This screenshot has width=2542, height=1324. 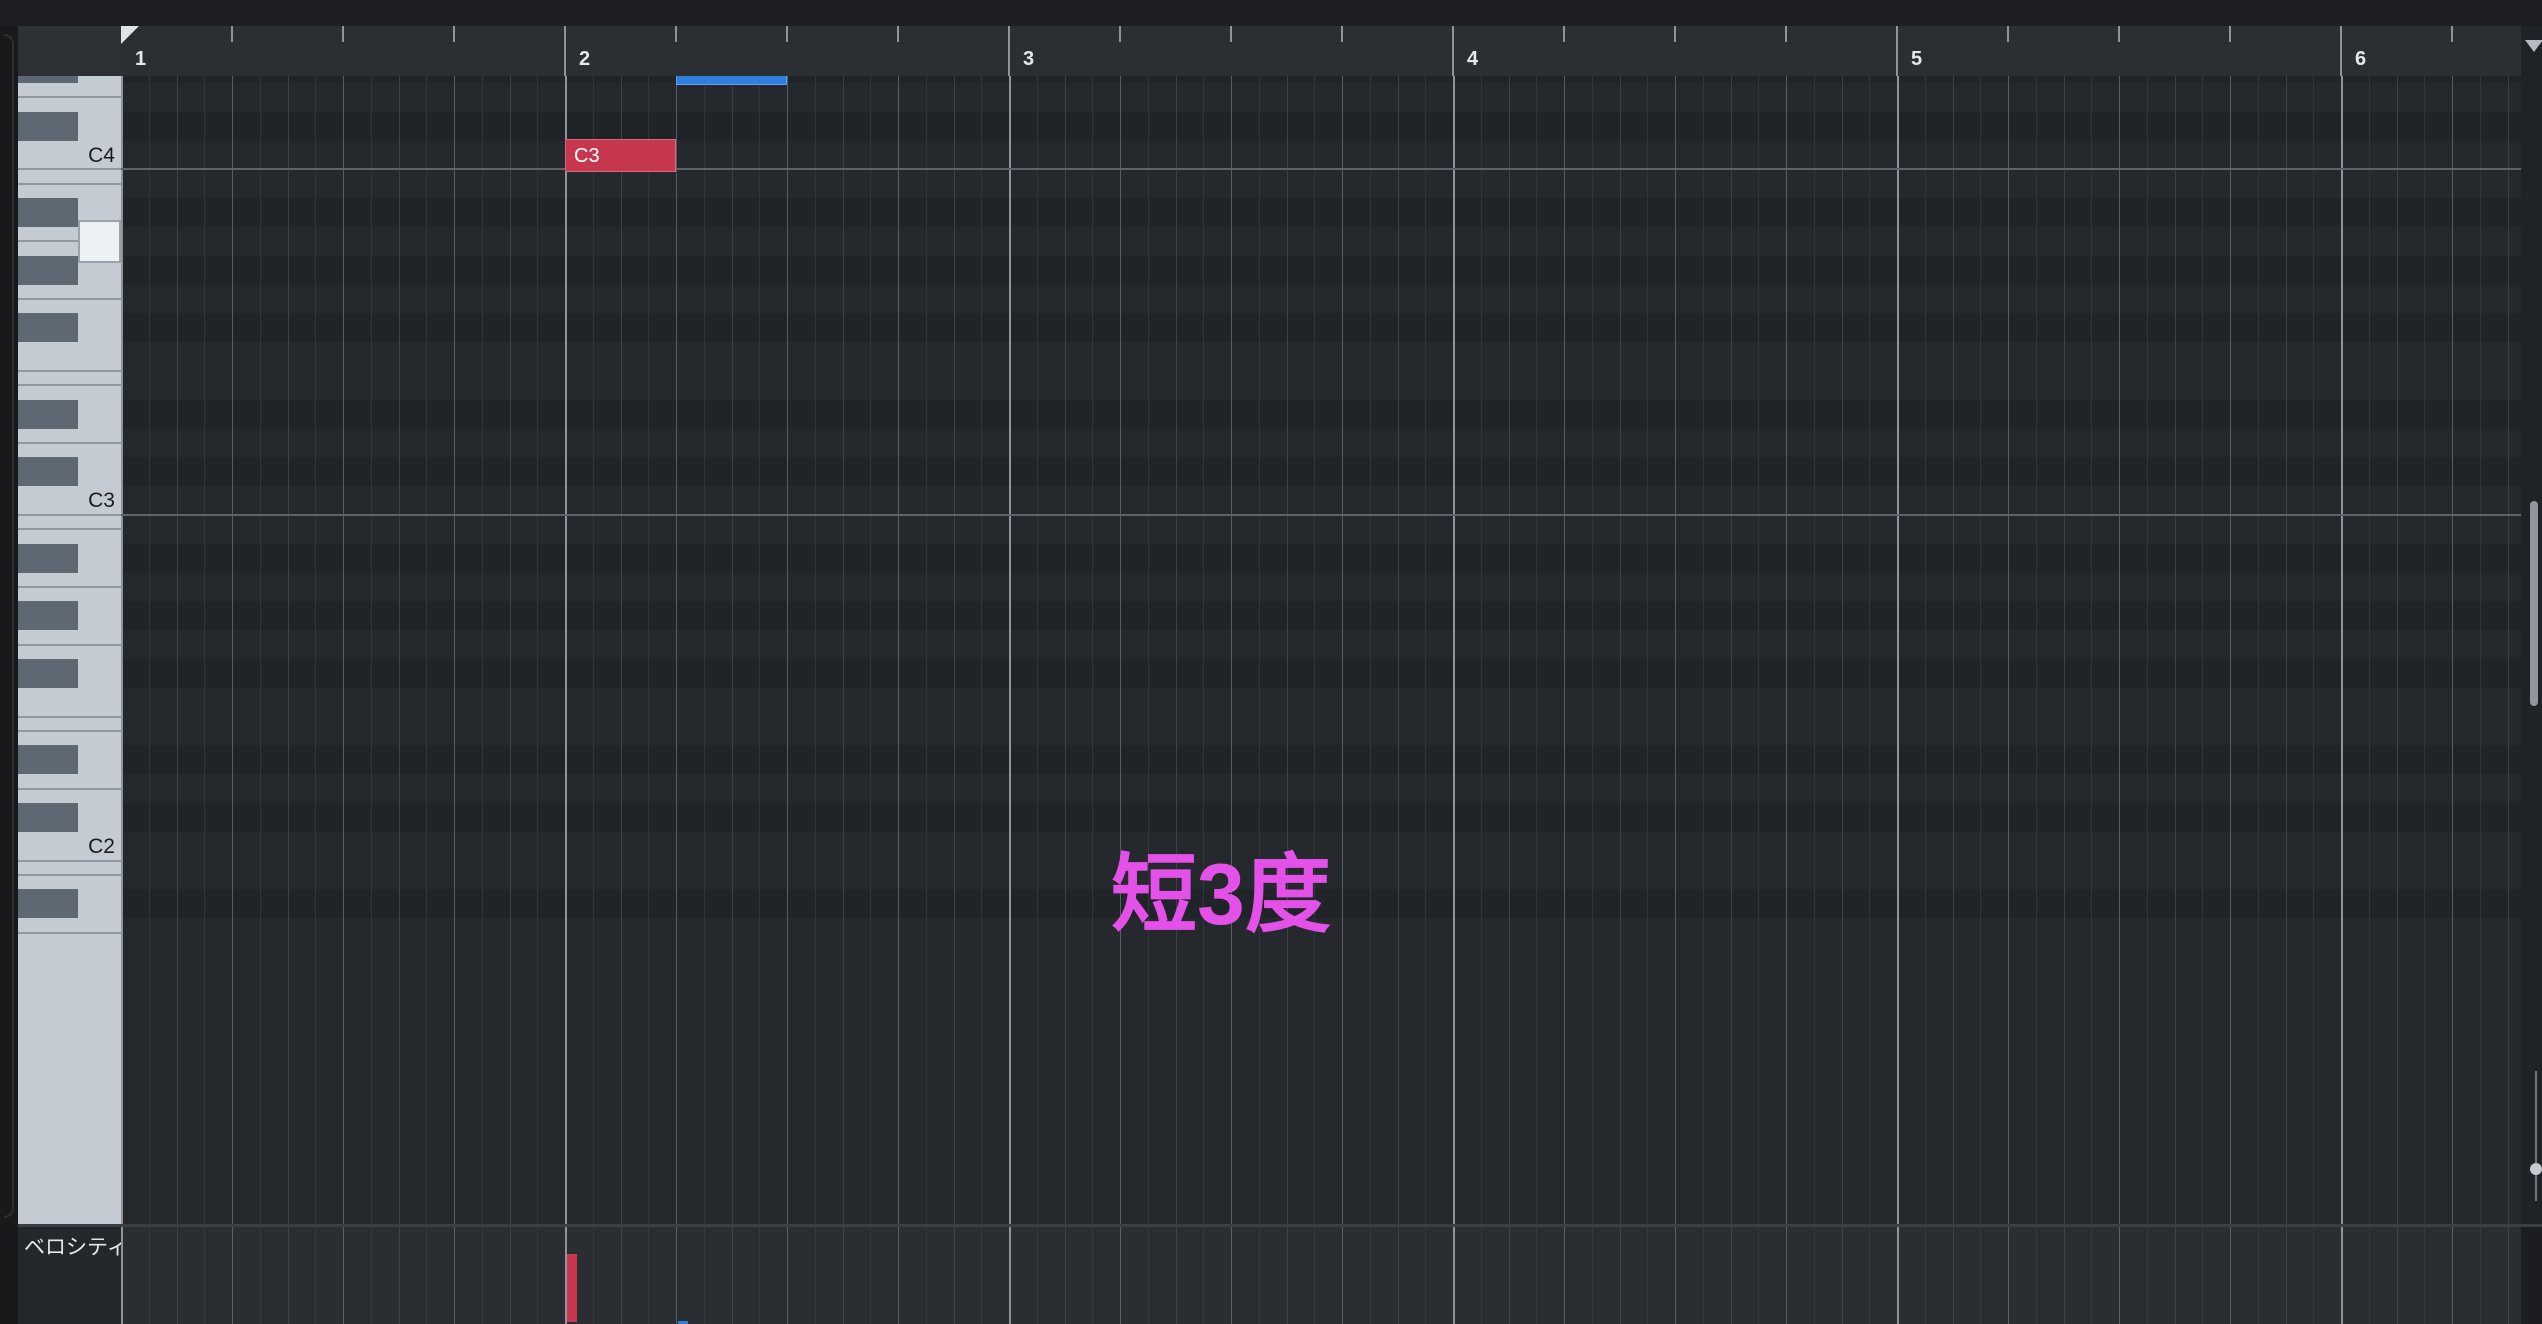 I want to click on piano-keyboard: C4 C3 C2, so click(x=69, y=651).